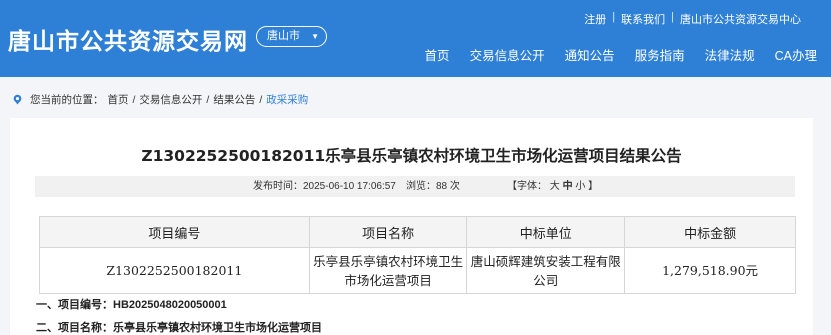  I want to click on header-amount: 中标金额, so click(710, 232).